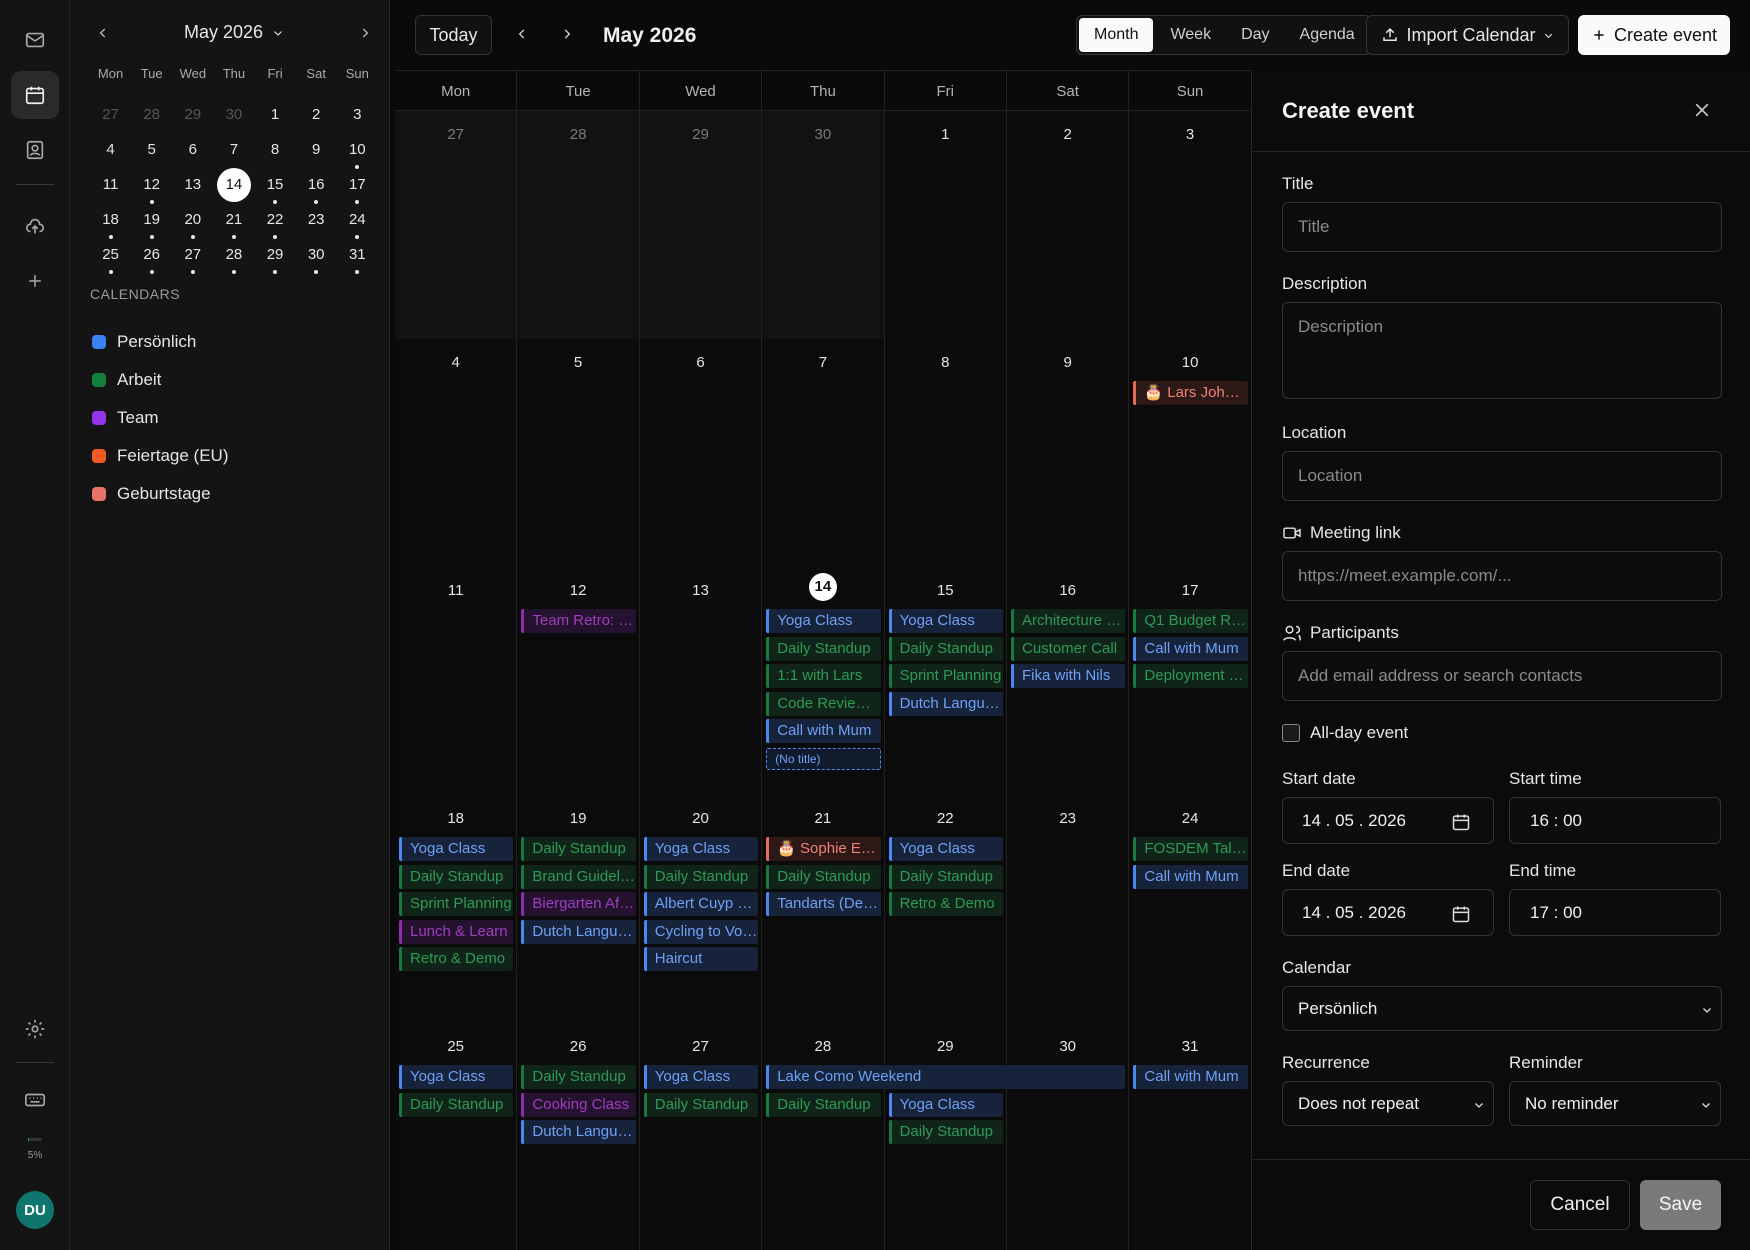  I want to click on mini-day: 23, so click(316, 221).